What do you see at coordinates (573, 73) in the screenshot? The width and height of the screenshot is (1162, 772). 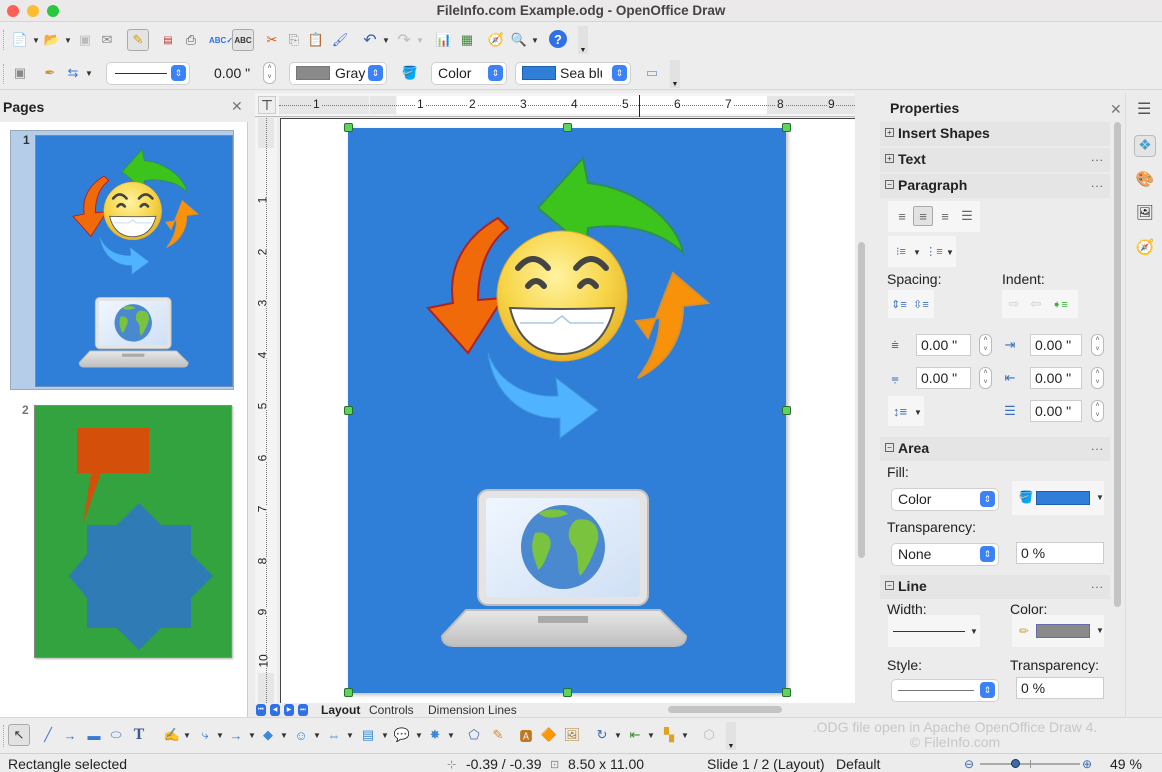 I see `area-color-select: Sea blue ⇕` at bounding box center [573, 73].